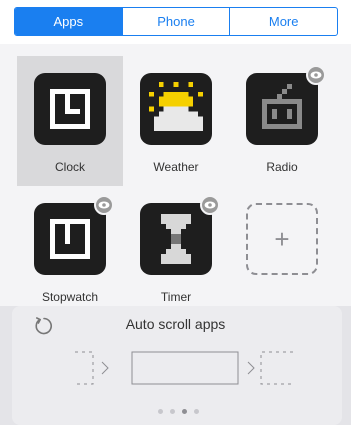 This screenshot has height=425, width=351. Describe the element at coordinates (178, 411) in the screenshot. I see `page-indicator` at that location.